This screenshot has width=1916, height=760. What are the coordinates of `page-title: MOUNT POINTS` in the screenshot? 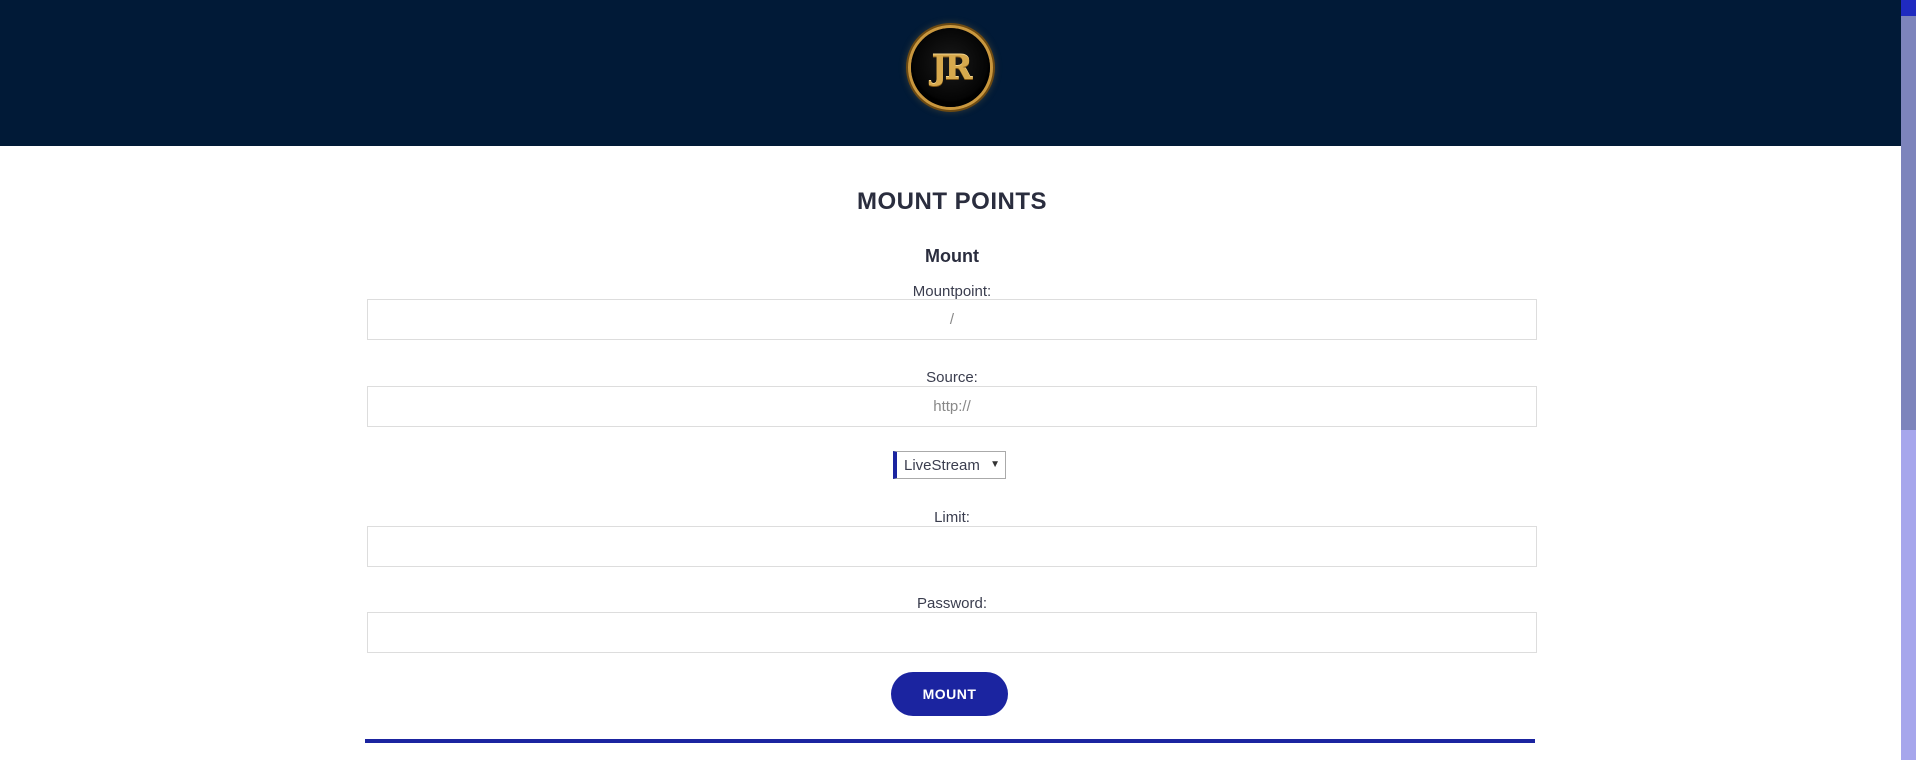 It's located at (952, 201).